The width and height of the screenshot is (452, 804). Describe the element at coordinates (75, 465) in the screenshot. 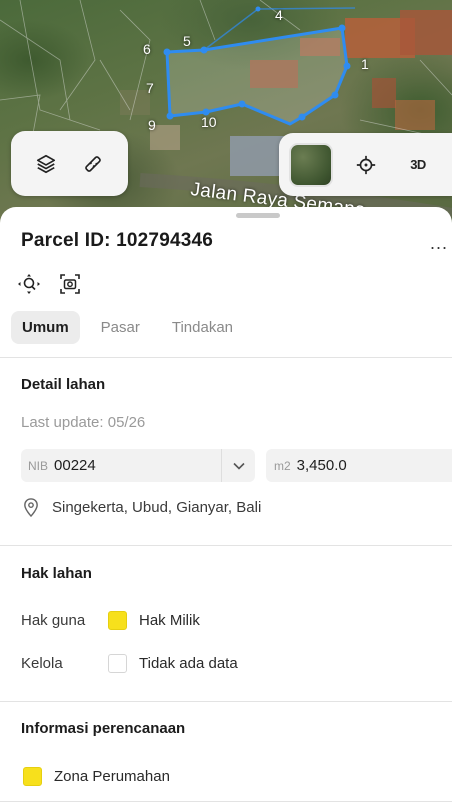

I see `nib-value: 00224` at that location.